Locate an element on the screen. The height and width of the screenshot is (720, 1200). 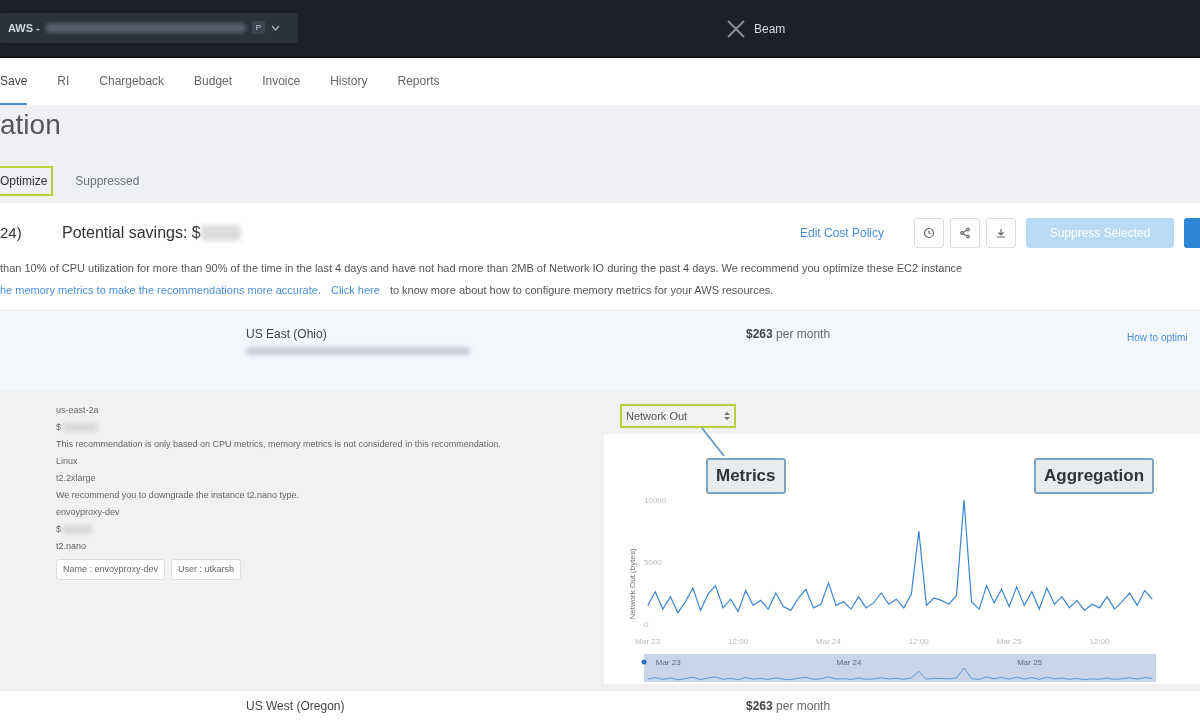
x-tick-label: Mar 23 is located at coordinates (648, 641).